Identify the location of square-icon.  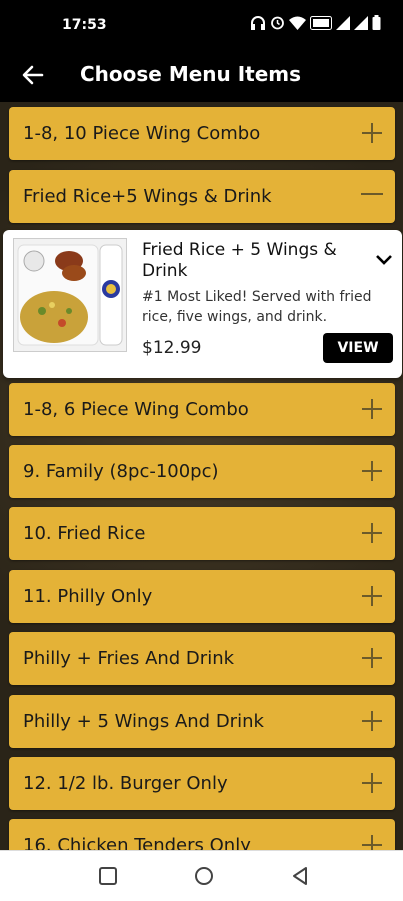
(108, 876).